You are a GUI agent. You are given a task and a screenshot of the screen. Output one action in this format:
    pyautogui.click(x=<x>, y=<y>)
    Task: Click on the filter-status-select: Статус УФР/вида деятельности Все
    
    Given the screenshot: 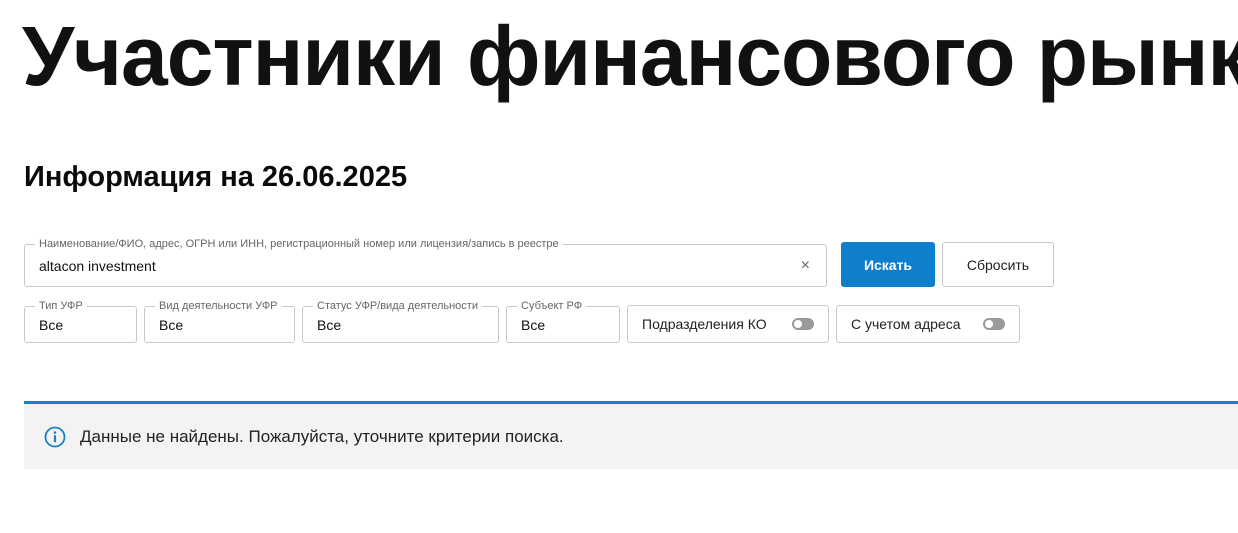 What is the action you would take?
    pyautogui.click(x=400, y=321)
    